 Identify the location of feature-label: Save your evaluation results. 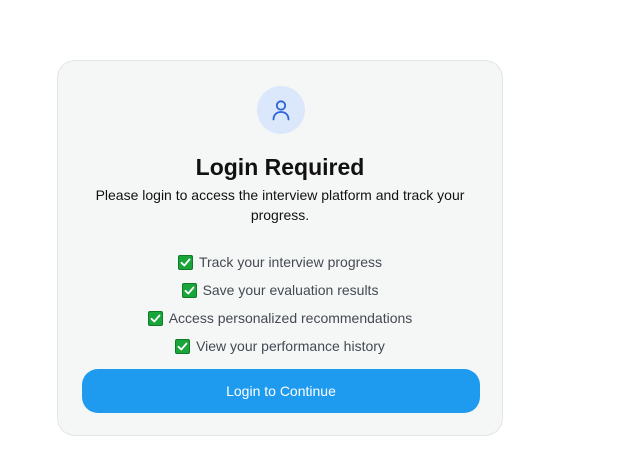
(290, 290).